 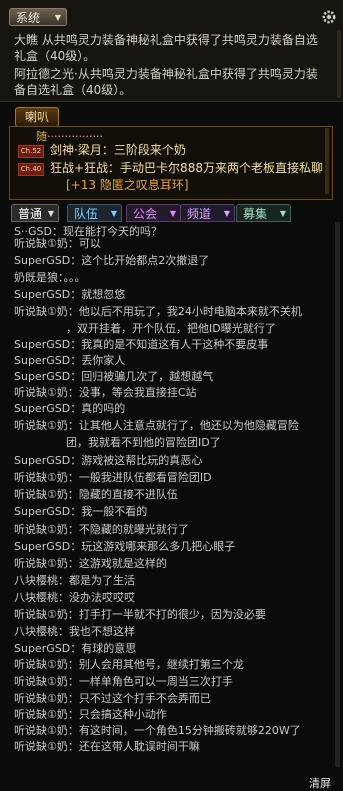 I want to click on chat-message: 八块樱桃：都是为了生活, so click(x=74, y=581).